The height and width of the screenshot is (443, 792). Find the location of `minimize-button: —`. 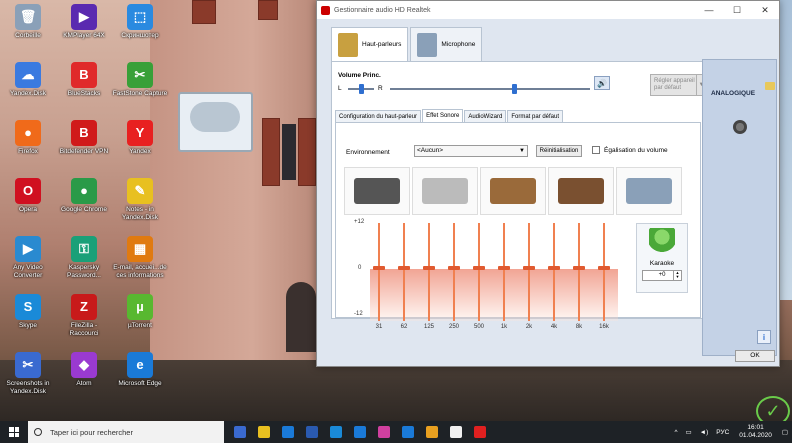

minimize-button: — is located at coordinates (709, 10).